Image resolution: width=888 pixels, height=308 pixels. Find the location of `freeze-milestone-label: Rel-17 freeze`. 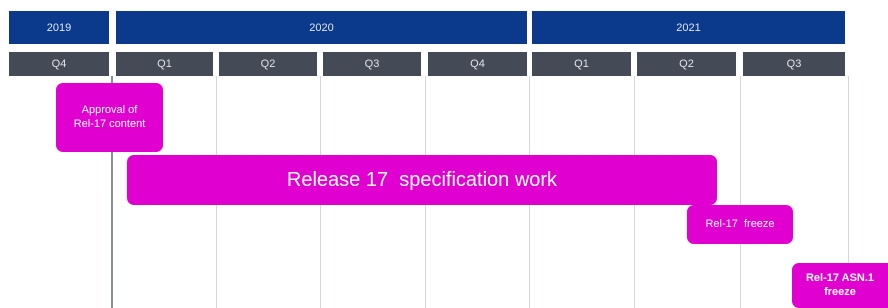

freeze-milestone-label: Rel-17 freeze is located at coordinates (740, 223).